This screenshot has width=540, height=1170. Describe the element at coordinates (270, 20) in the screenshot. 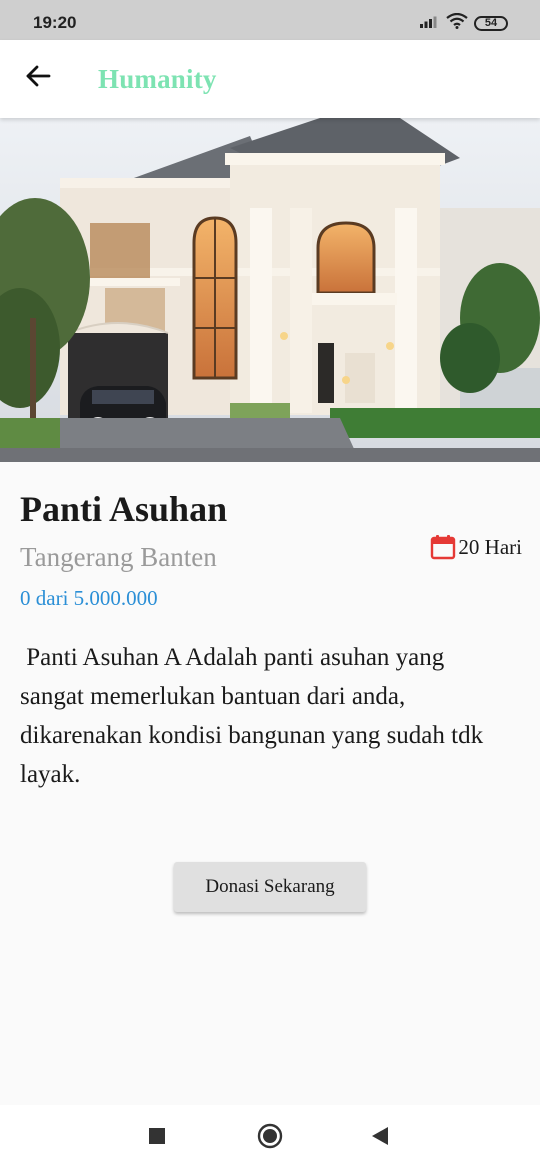

I see `status-bar: 19:20 54` at that location.